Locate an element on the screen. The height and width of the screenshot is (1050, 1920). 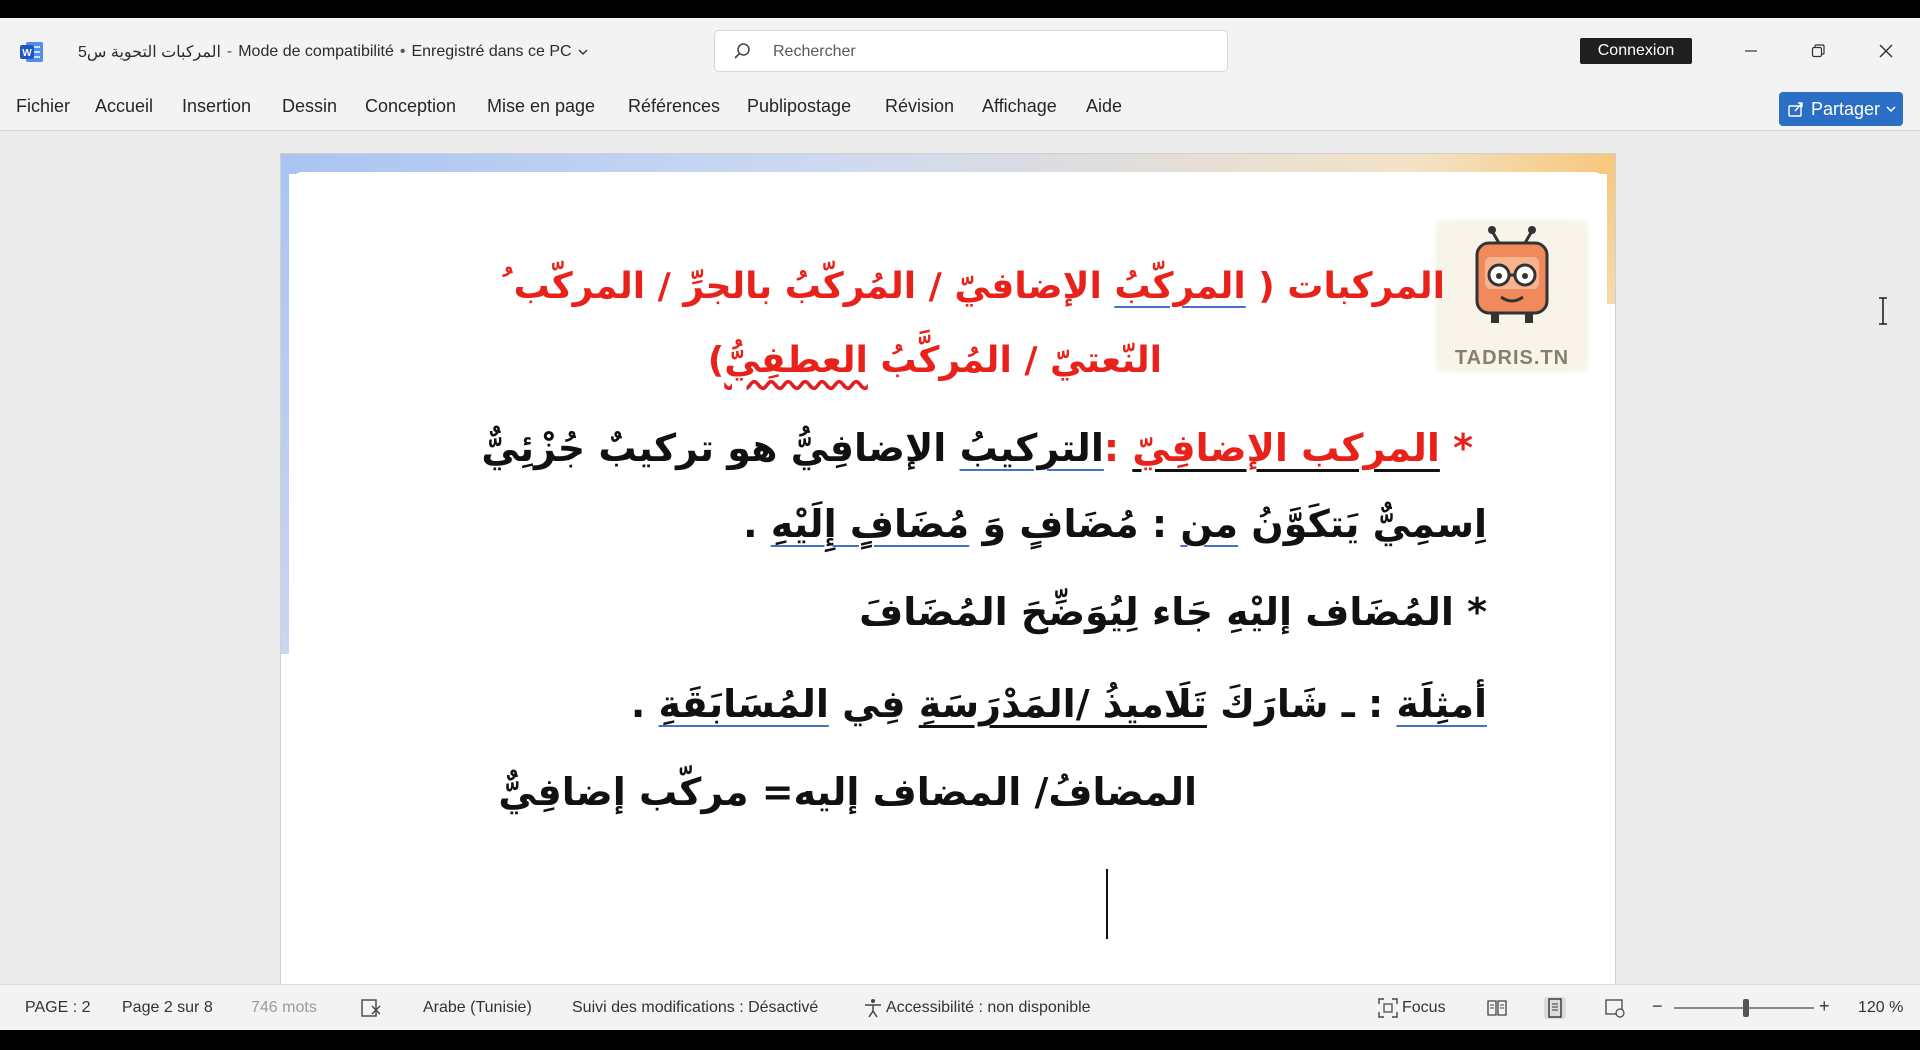
def-text-a: التركيبُ is located at coordinates (1031, 448).